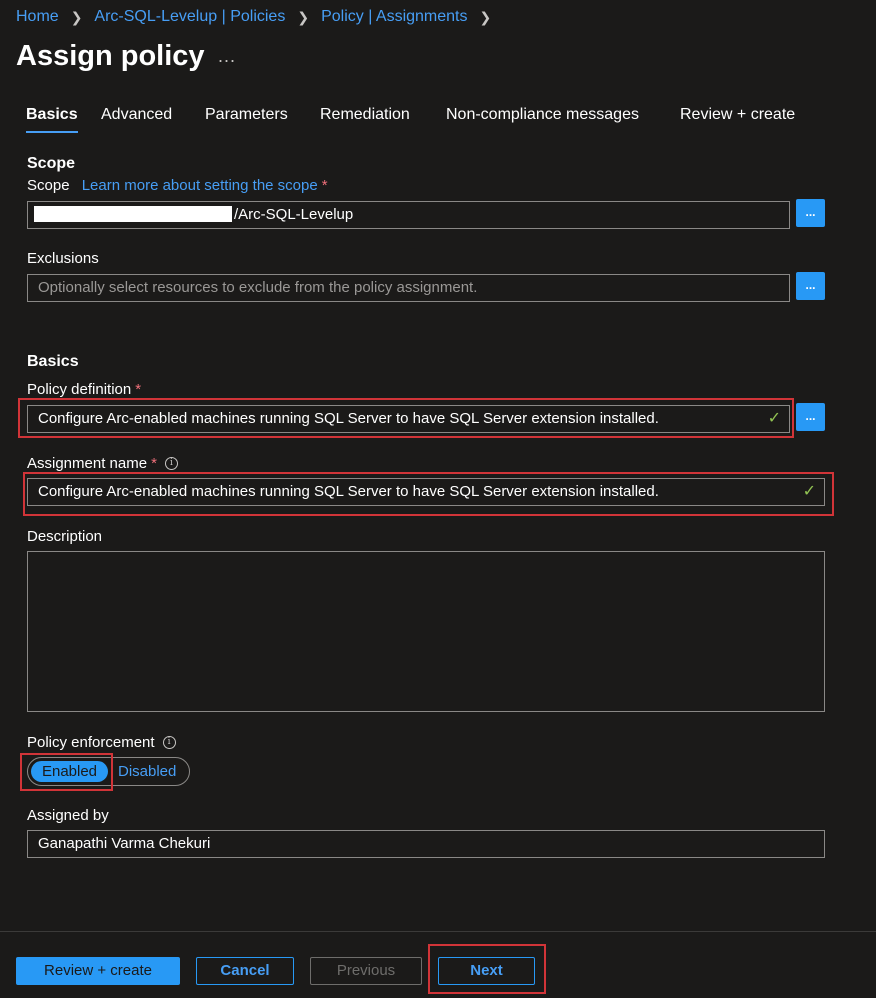 The height and width of the screenshot is (998, 876). I want to click on description-label: Description, so click(65, 536).